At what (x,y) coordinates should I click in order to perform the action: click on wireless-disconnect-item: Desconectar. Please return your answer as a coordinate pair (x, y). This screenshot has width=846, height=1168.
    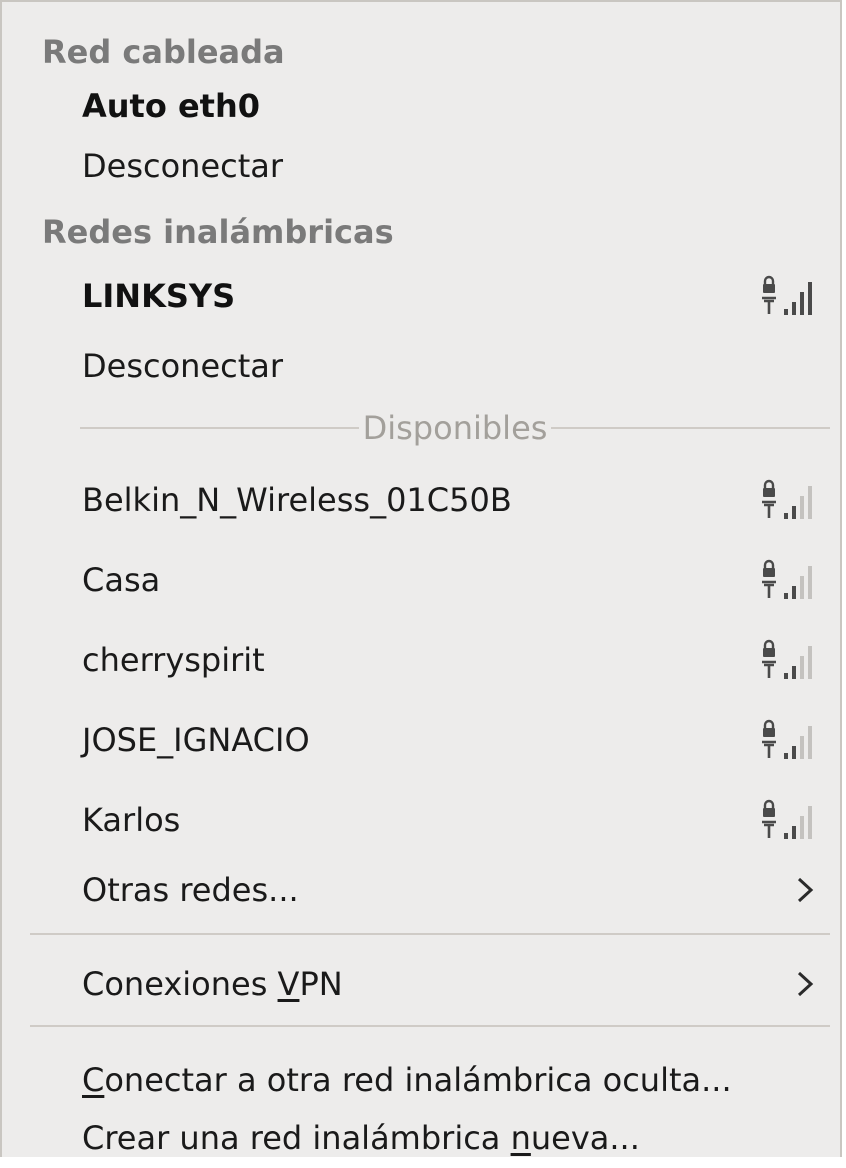
    Looking at the image, I should click on (421, 366).